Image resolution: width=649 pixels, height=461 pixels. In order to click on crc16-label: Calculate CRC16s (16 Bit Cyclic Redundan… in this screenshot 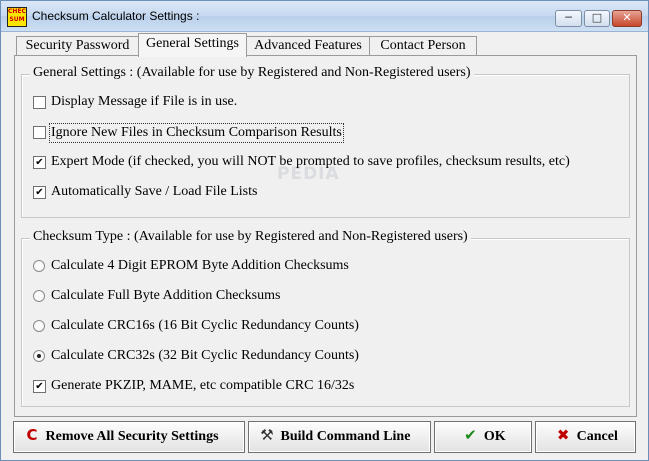, I will do `click(205, 325)`.